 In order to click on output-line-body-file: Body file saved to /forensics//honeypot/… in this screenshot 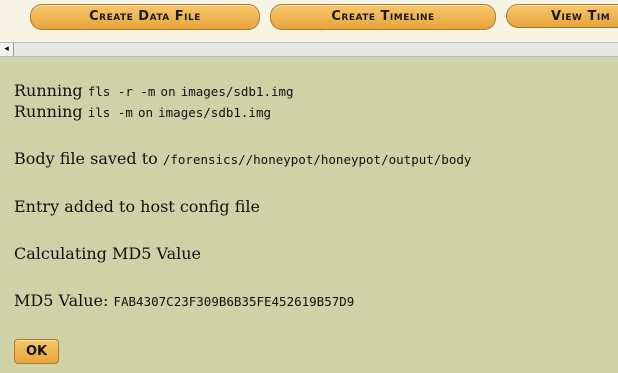, I will do `click(242, 158)`.